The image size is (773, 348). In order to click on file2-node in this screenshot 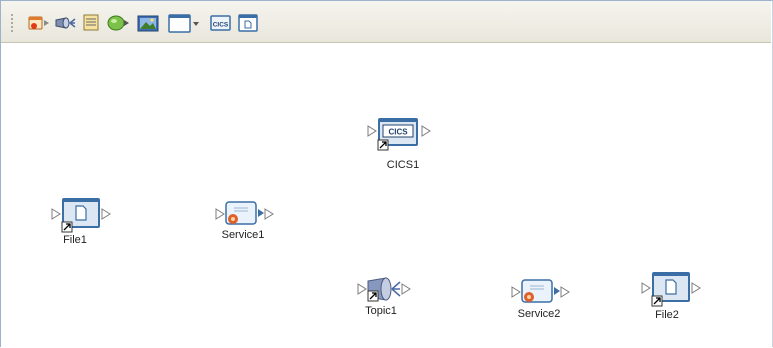, I will do `click(675, 290)`.